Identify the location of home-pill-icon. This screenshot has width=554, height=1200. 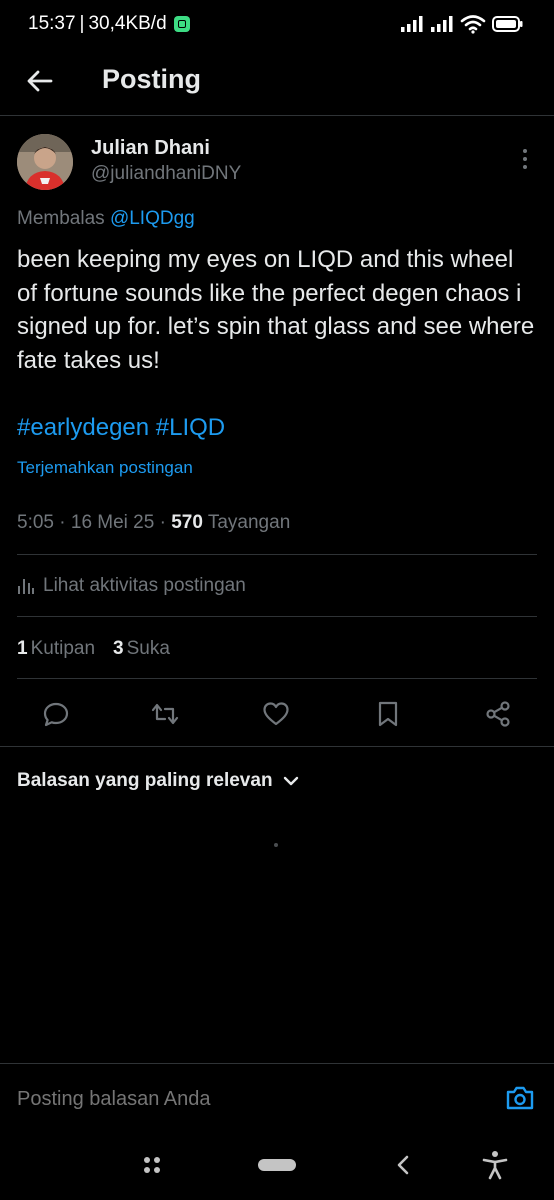
(277, 1165).